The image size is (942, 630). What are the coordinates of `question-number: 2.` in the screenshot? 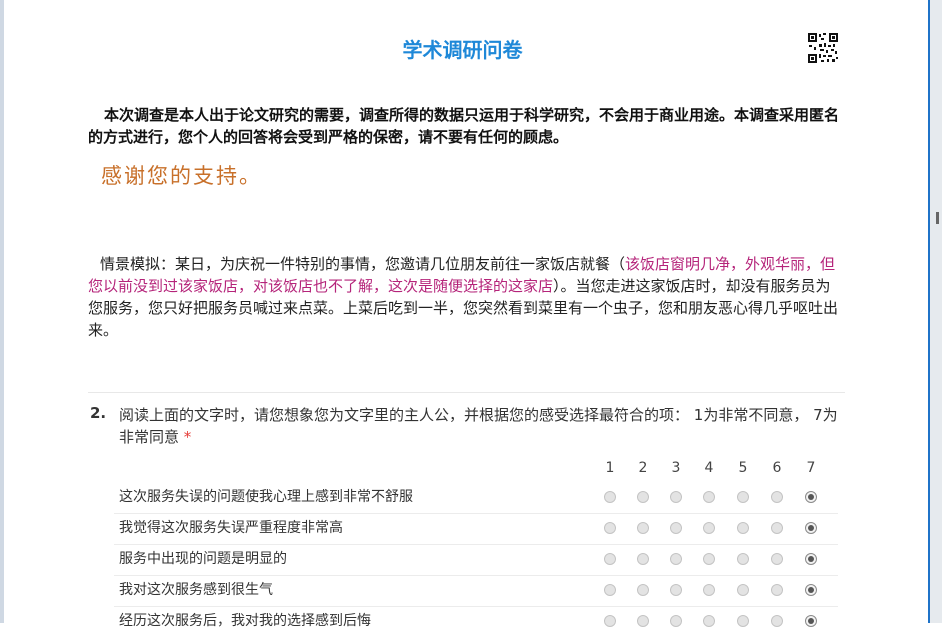 It's located at (98, 413).